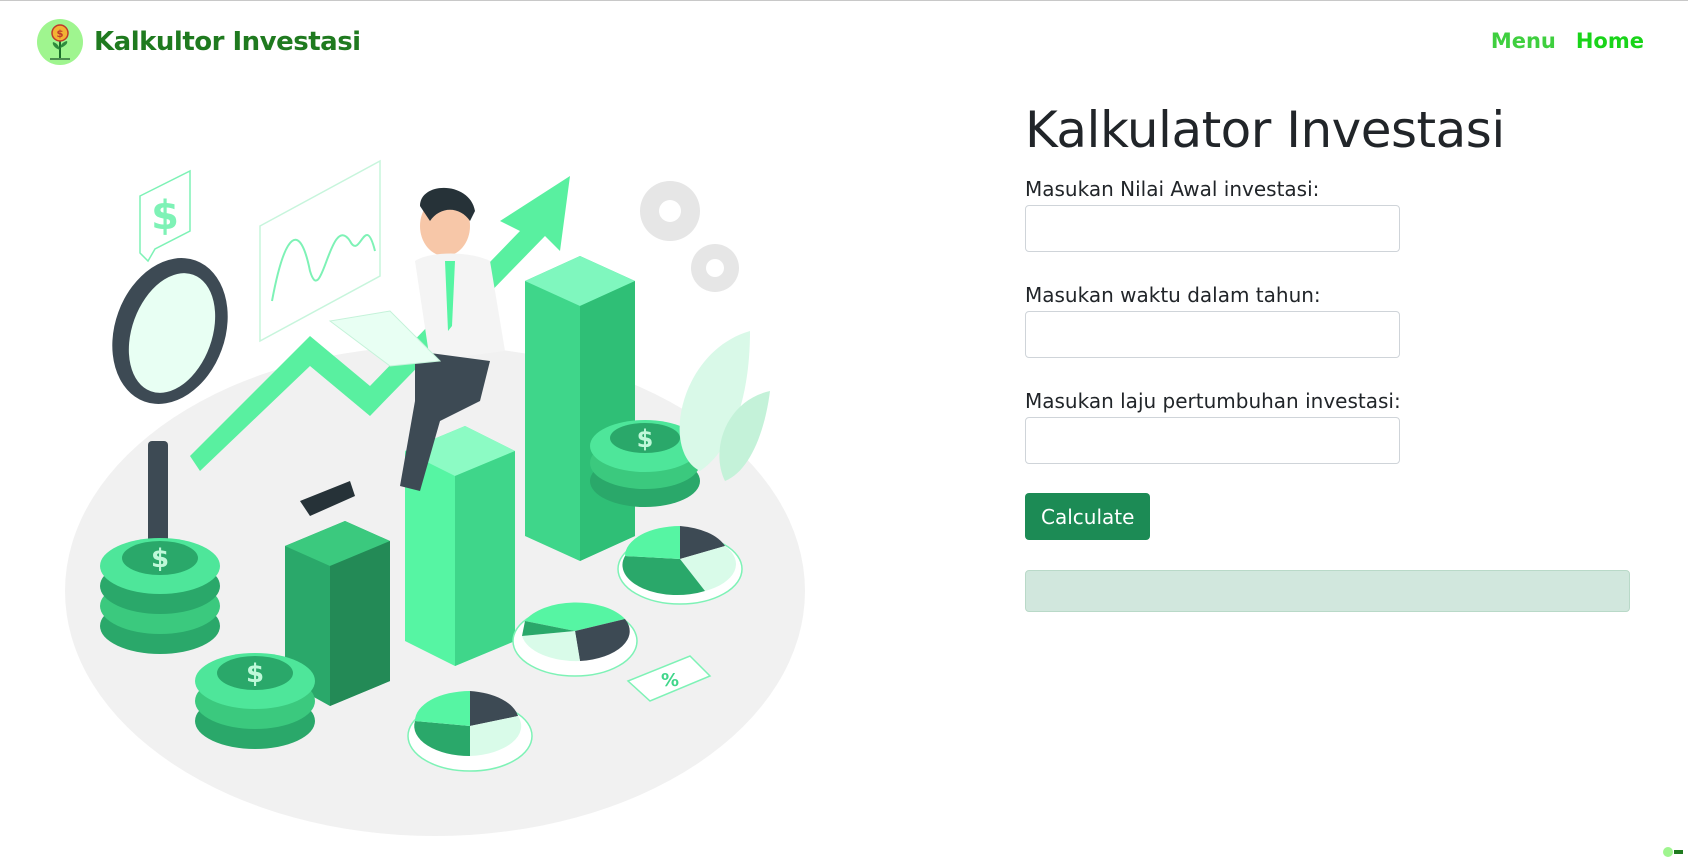  Describe the element at coordinates (1265, 130) in the screenshot. I see `page-title: Kalkulator Investasi` at that location.